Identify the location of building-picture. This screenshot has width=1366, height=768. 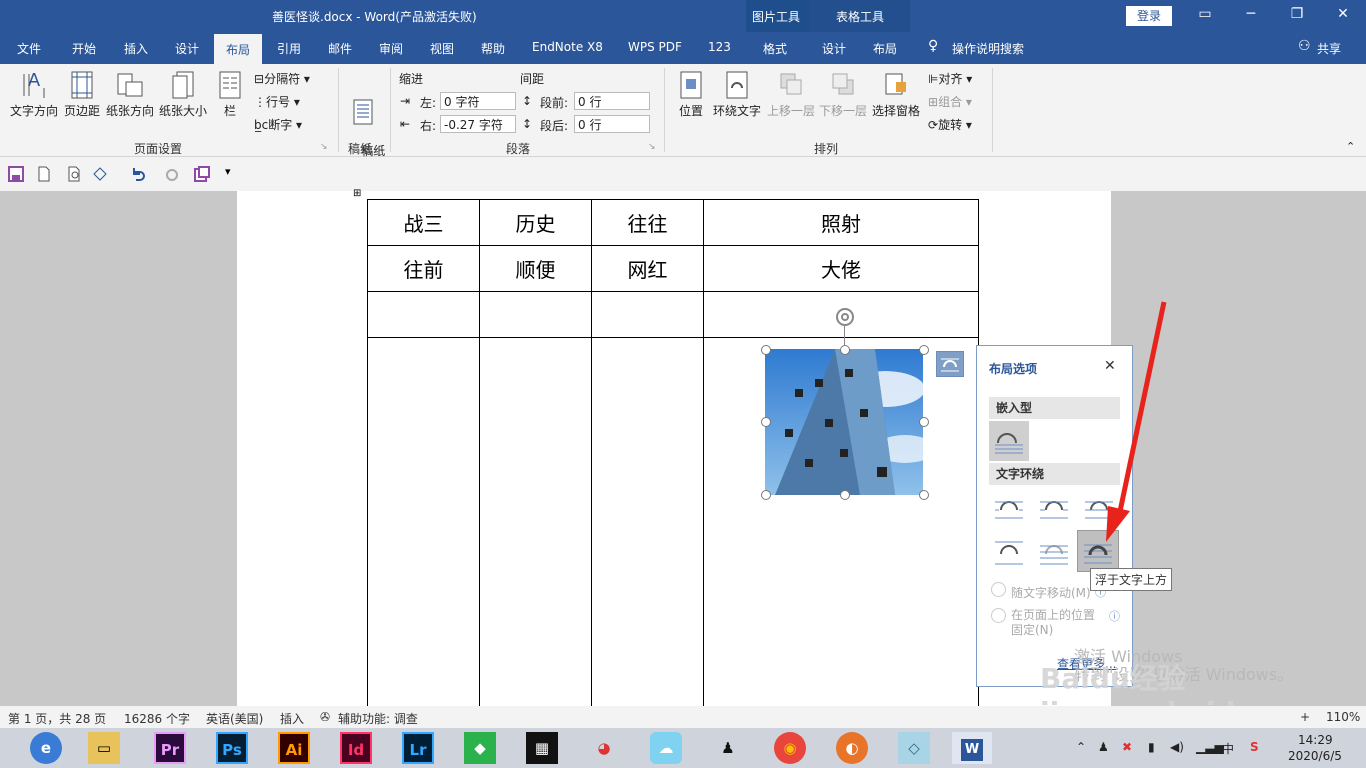
(844, 422).